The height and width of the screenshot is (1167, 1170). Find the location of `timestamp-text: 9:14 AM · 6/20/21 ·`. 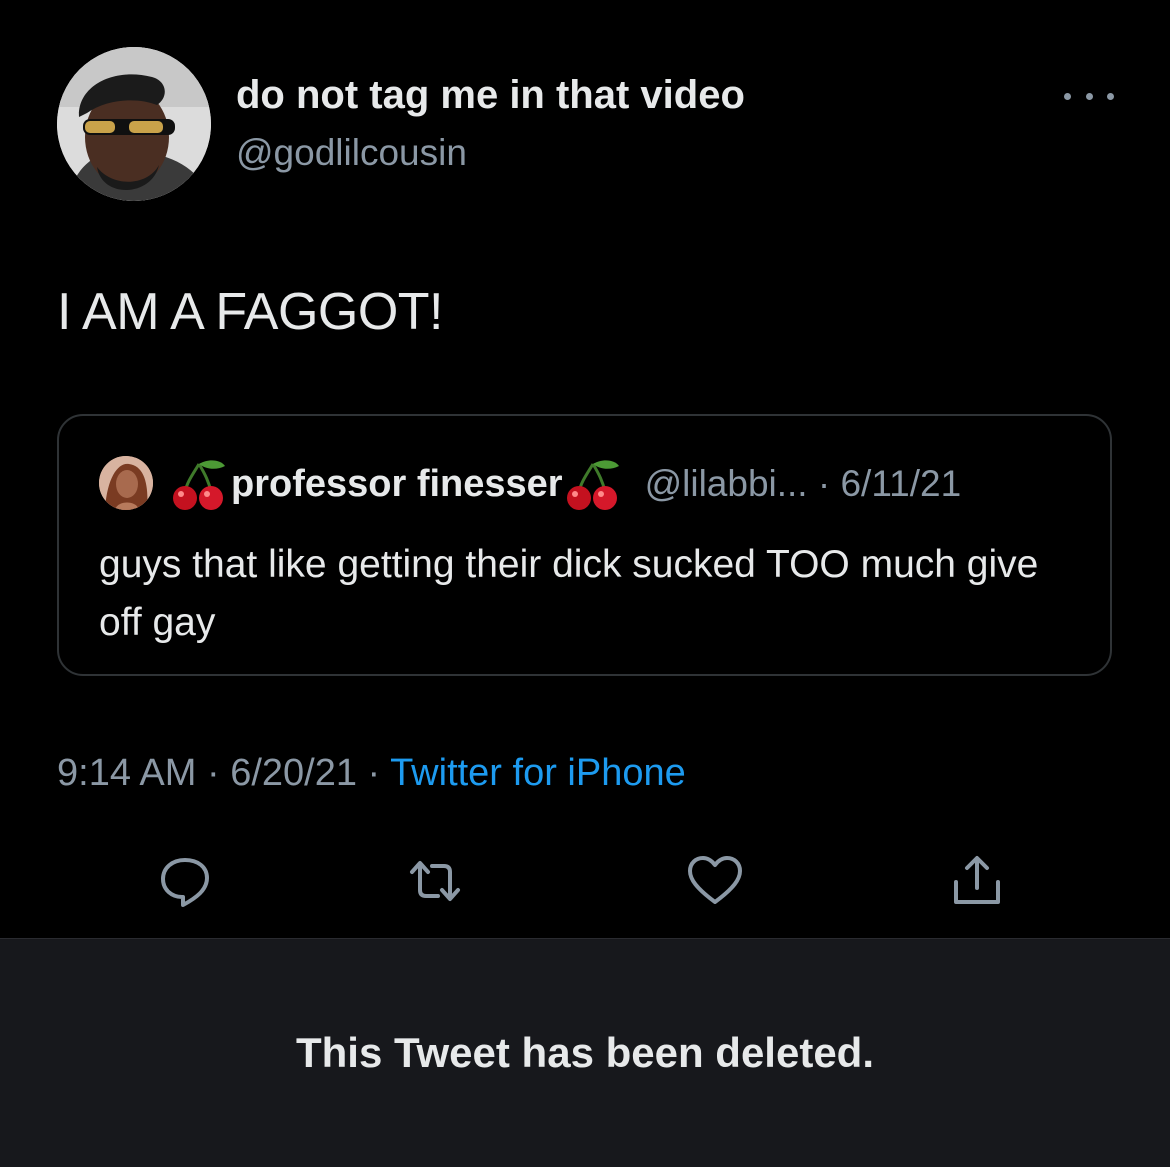

timestamp-text: 9:14 AM · 6/20/21 · is located at coordinates (224, 773).